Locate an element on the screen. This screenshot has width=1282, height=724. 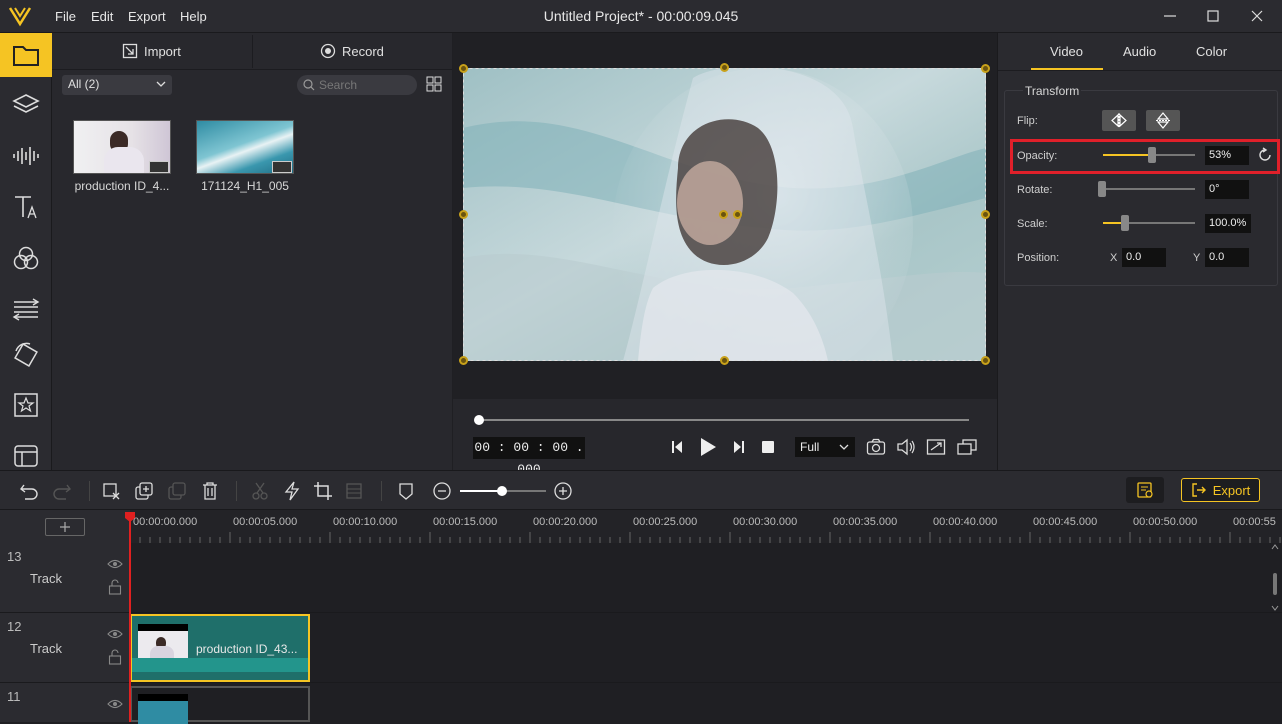
redo-icon is located at coordinates (62, 491).